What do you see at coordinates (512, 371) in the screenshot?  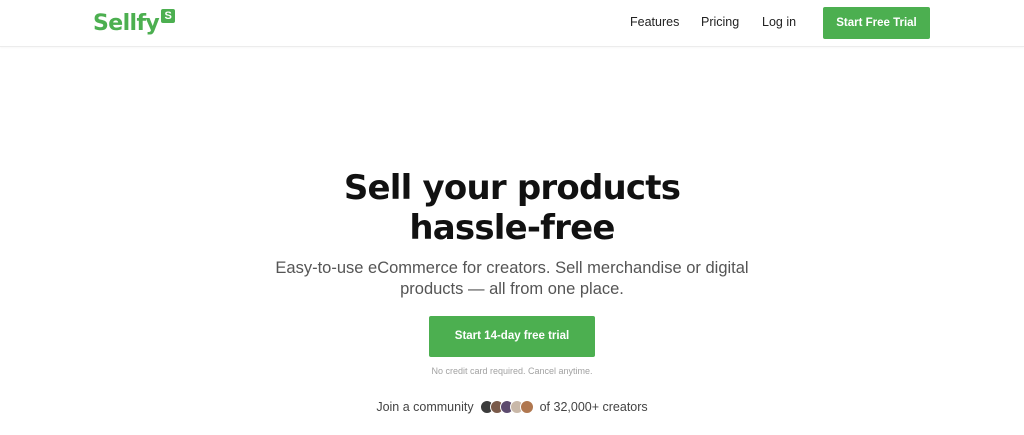 I see `no-credit-card-note: No credit card required. Cancel anytime.` at bounding box center [512, 371].